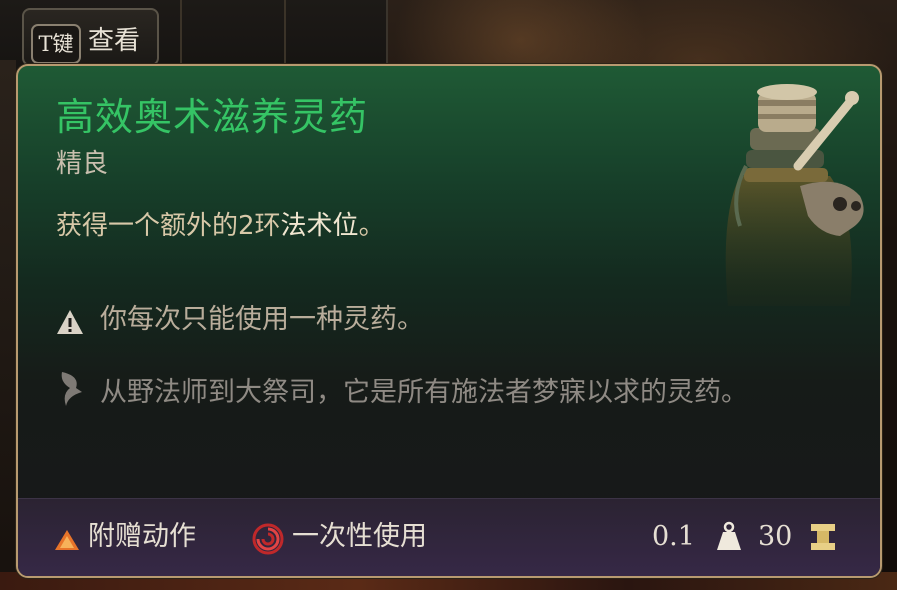 This screenshot has width=897, height=590. I want to click on item-rarity: 精良, so click(82, 164).